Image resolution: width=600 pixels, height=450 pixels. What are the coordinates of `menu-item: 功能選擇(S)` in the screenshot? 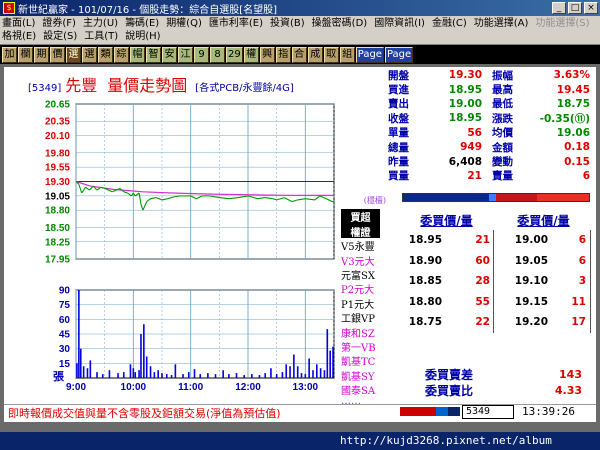 It's located at (562, 23).